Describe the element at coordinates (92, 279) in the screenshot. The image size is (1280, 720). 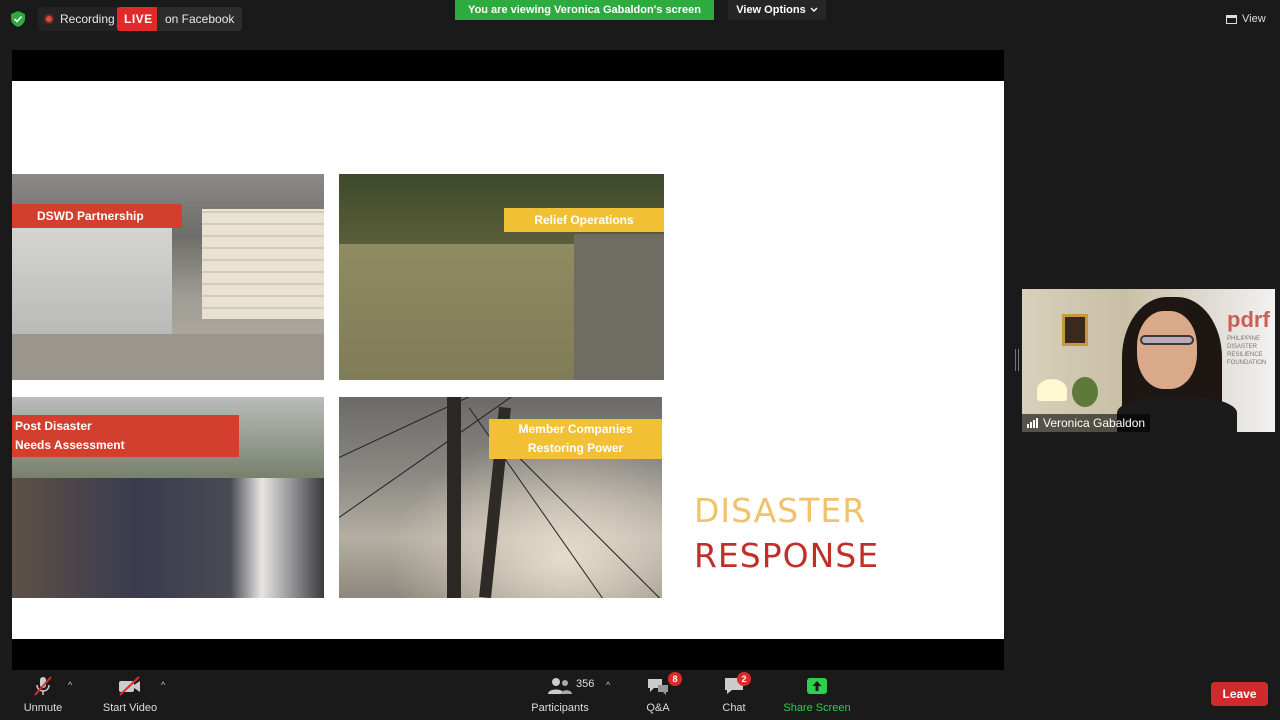
I see `truck-image` at that location.